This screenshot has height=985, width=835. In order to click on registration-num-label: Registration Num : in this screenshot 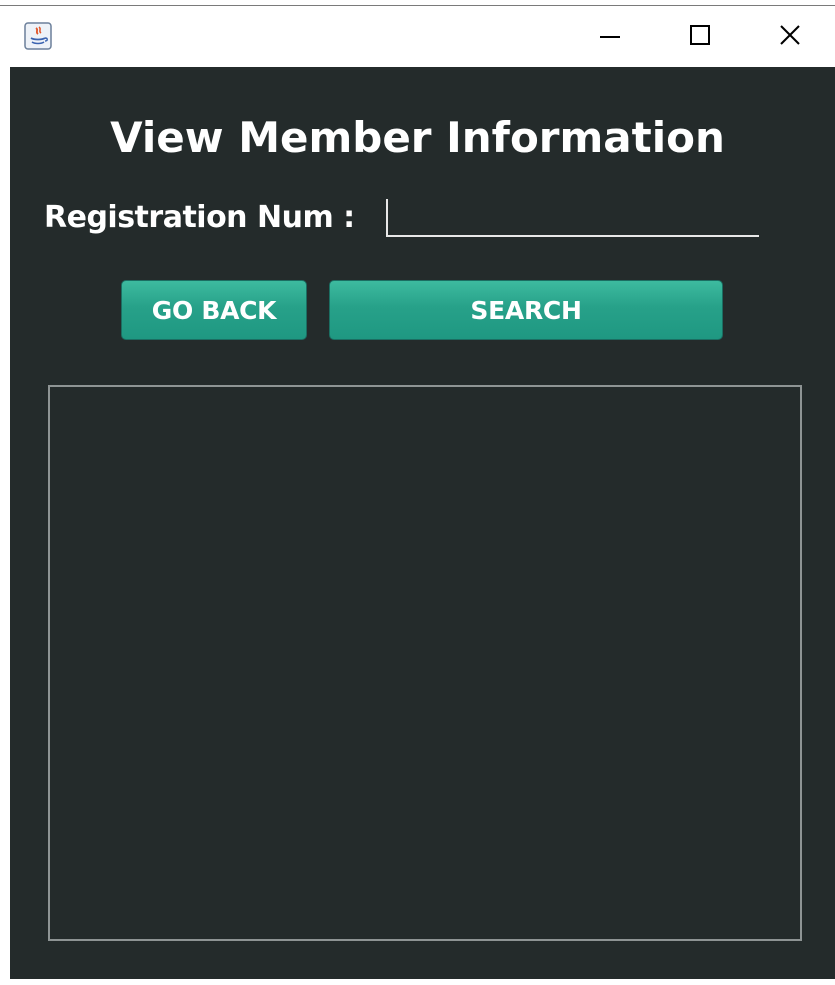, I will do `click(199, 217)`.